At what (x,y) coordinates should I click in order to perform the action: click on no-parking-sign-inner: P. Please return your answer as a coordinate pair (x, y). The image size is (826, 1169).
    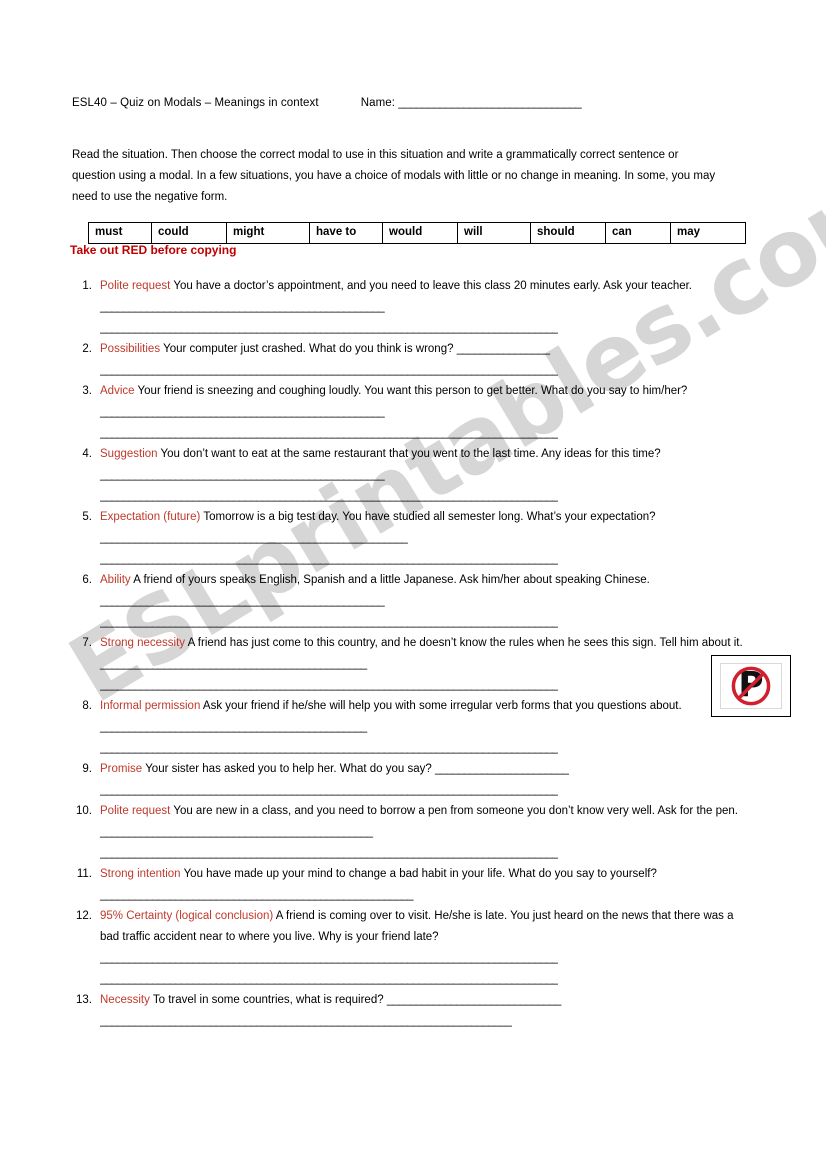
    Looking at the image, I should click on (751, 686).